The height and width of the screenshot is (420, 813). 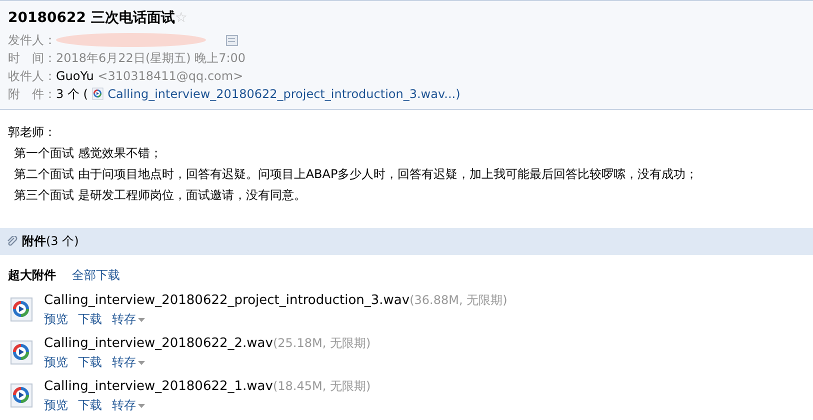 What do you see at coordinates (96, 275) in the screenshot?
I see `download-all-link: 全部下载` at bounding box center [96, 275].